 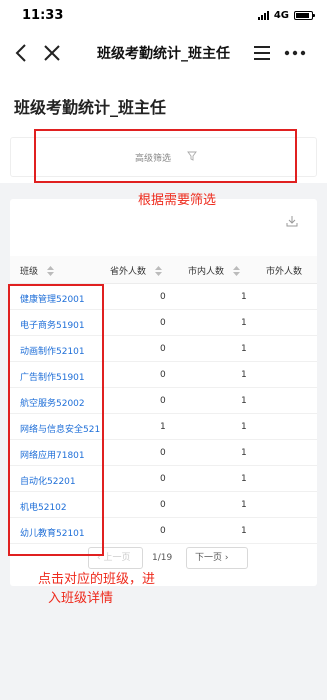 What do you see at coordinates (183, 559) in the screenshot?
I see `pagination: ‹ 上一页 1/19 下一页 ›` at bounding box center [183, 559].